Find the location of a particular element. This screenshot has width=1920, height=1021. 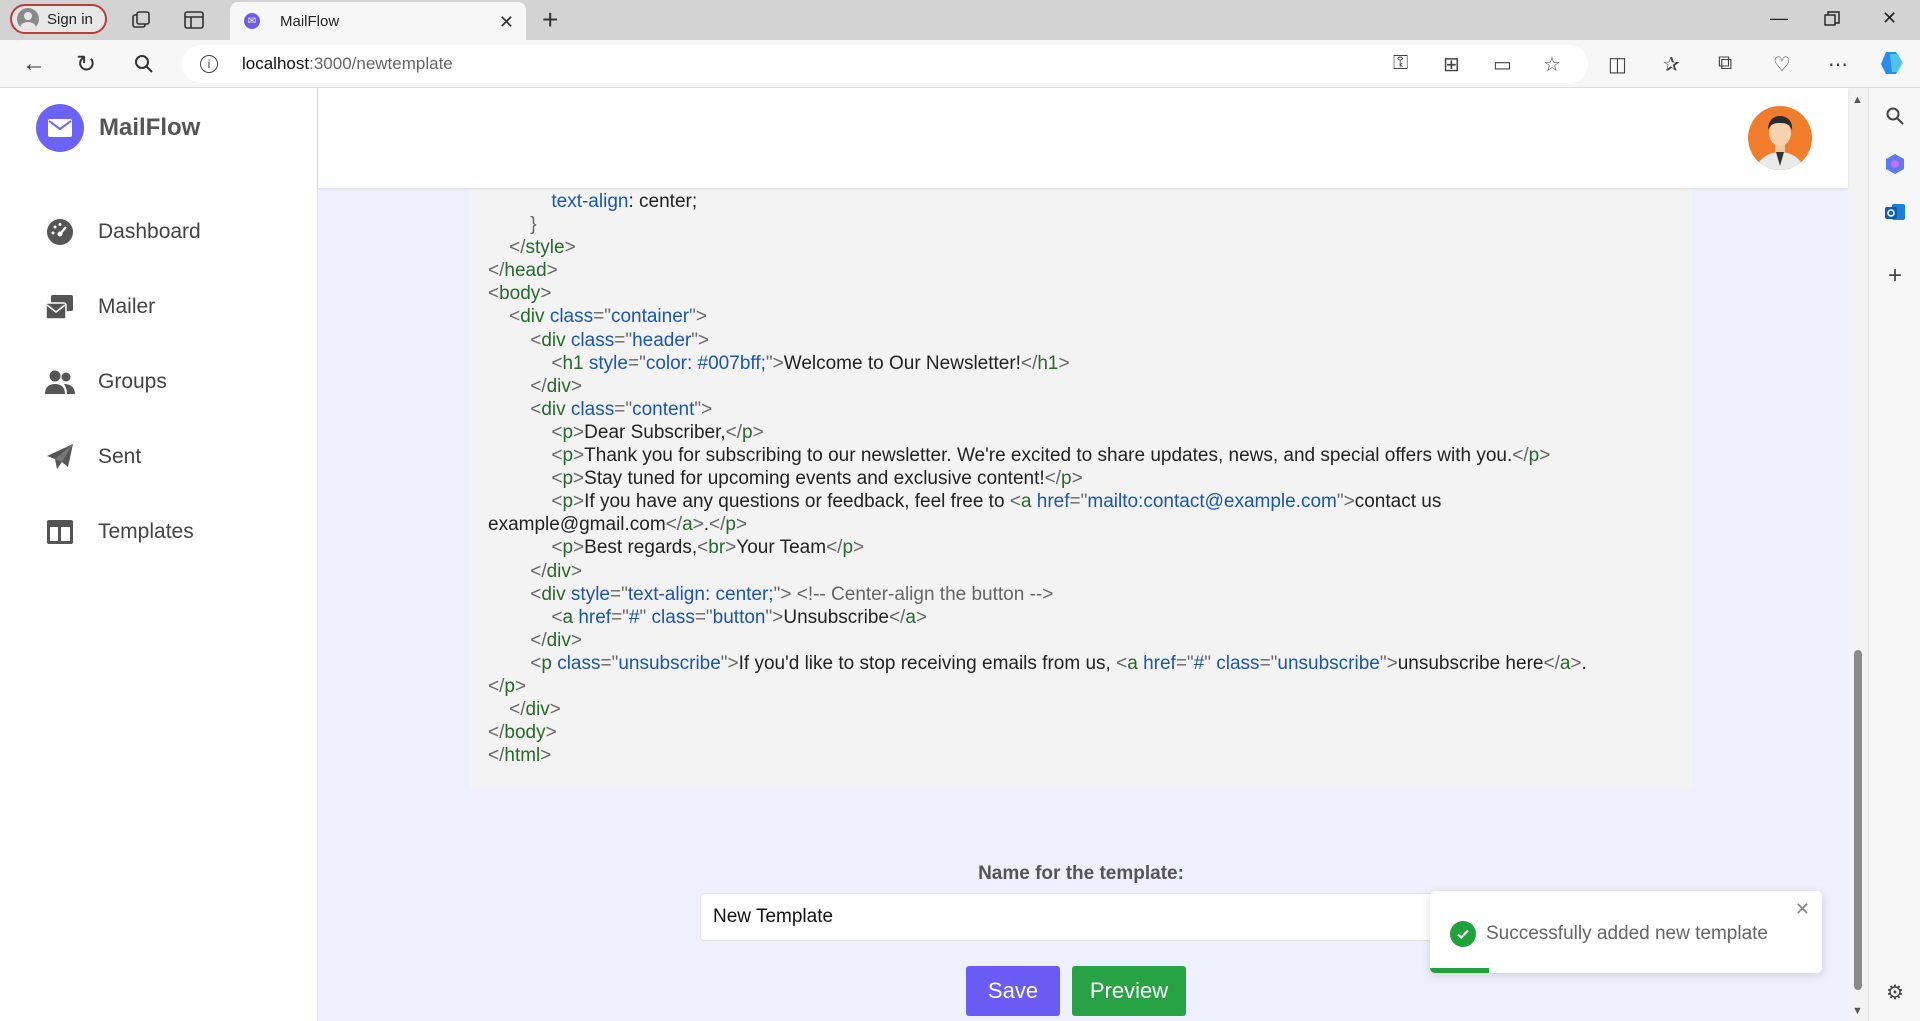

sidebar-nav: Dashboard Mailer Groups Sent Templates is located at coordinates (122, 381).